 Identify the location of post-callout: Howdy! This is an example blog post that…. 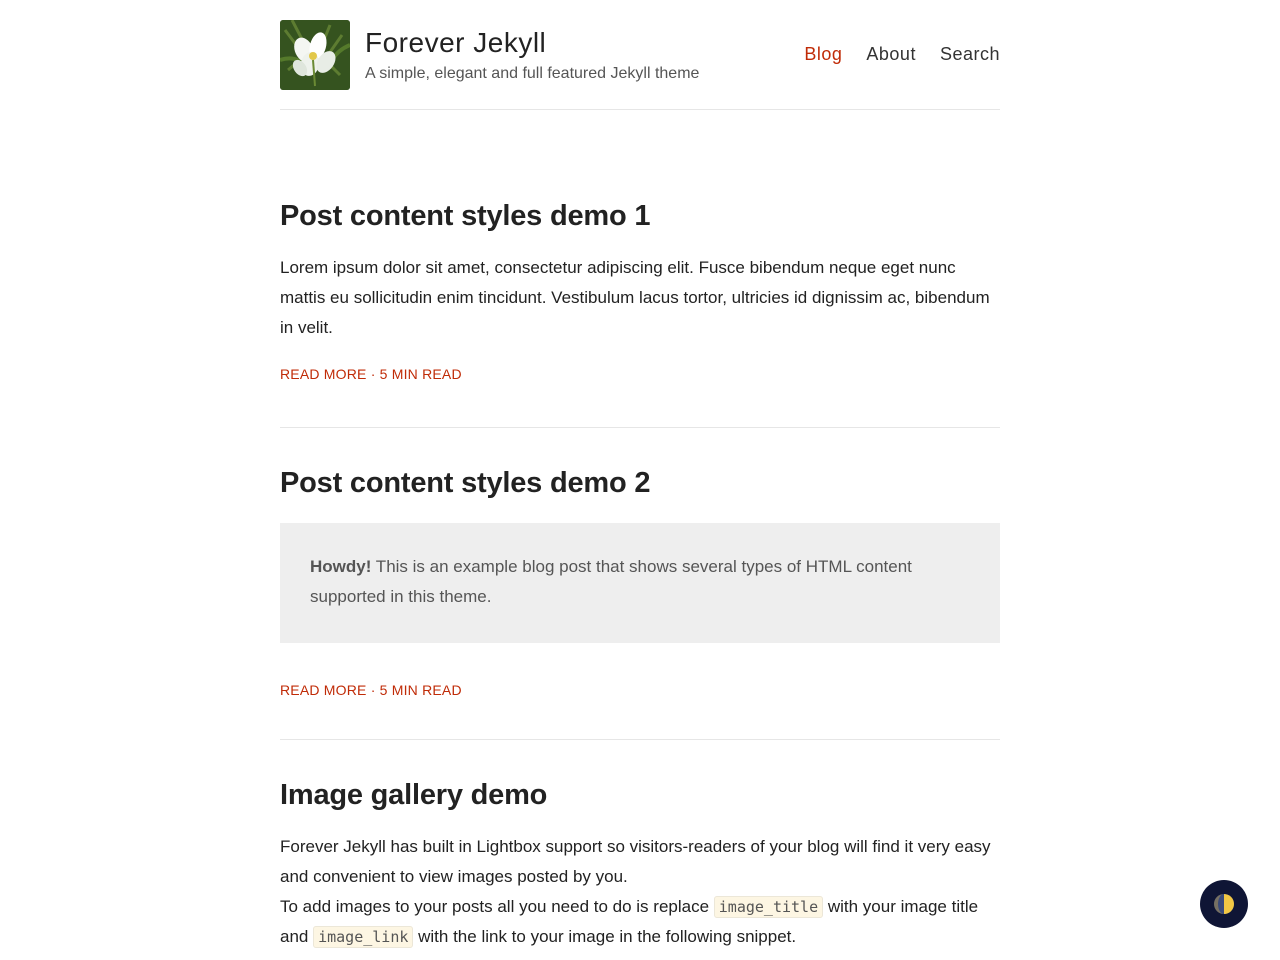
(640, 583).